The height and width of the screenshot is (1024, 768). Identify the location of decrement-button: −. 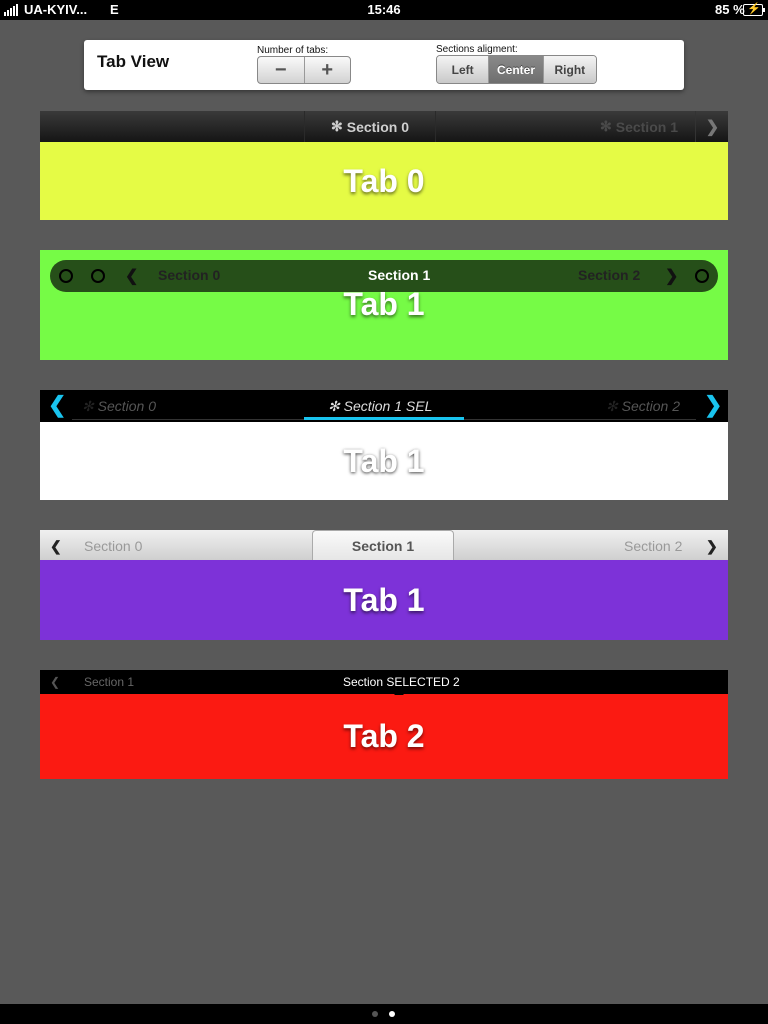
(281, 70).